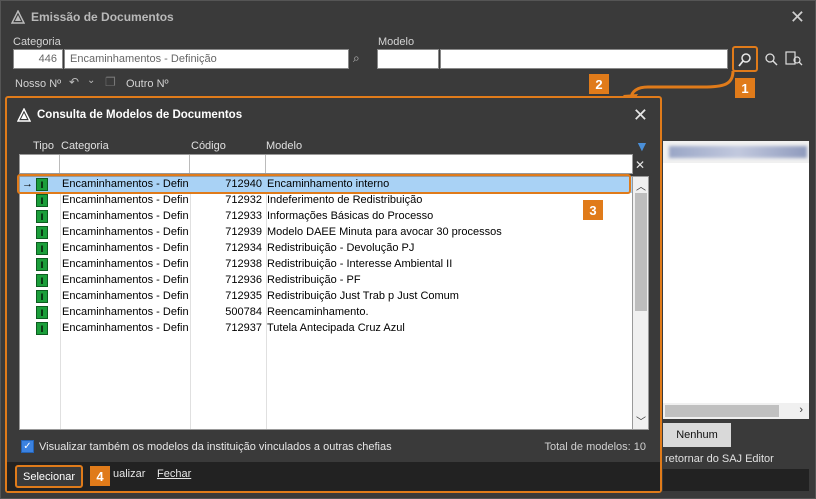  What do you see at coordinates (37, 42) in the screenshot?
I see `categoria-label: Categoria` at bounding box center [37, 42].